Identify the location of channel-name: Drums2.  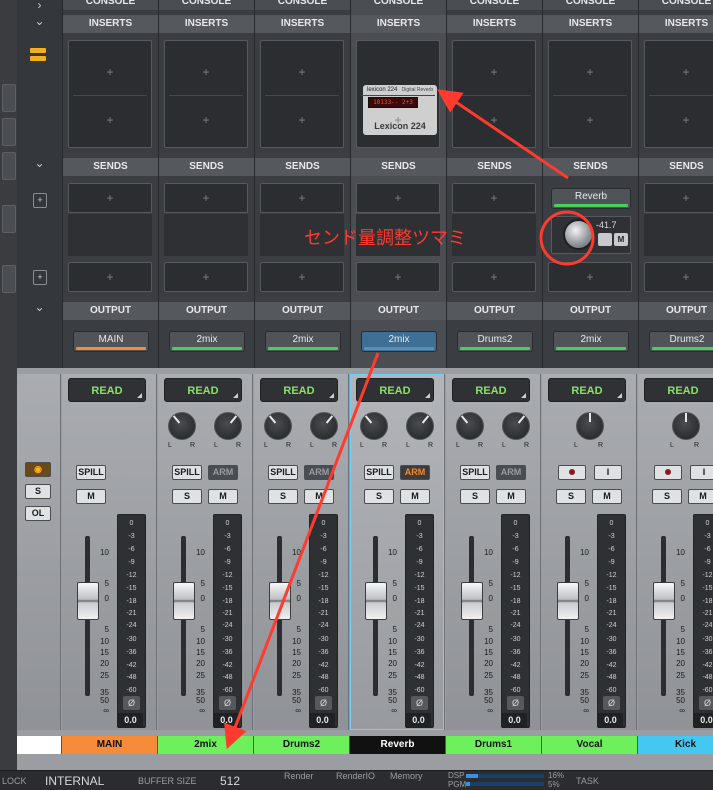
(302, 745).